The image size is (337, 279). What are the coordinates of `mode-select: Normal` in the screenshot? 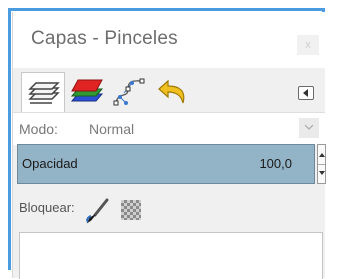 It's located at (111, 129).